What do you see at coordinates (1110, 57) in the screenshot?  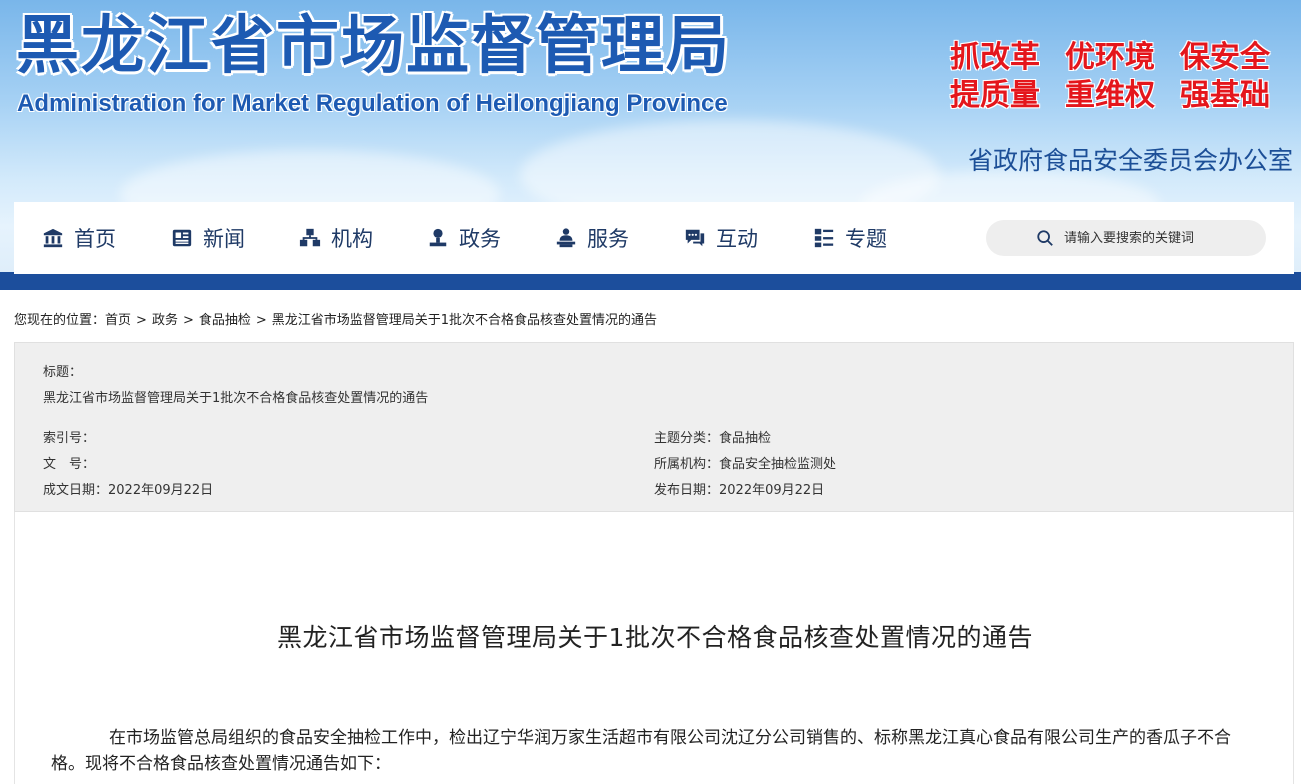 I see `slogan: 优环境` at bounding box center [1110, 57].